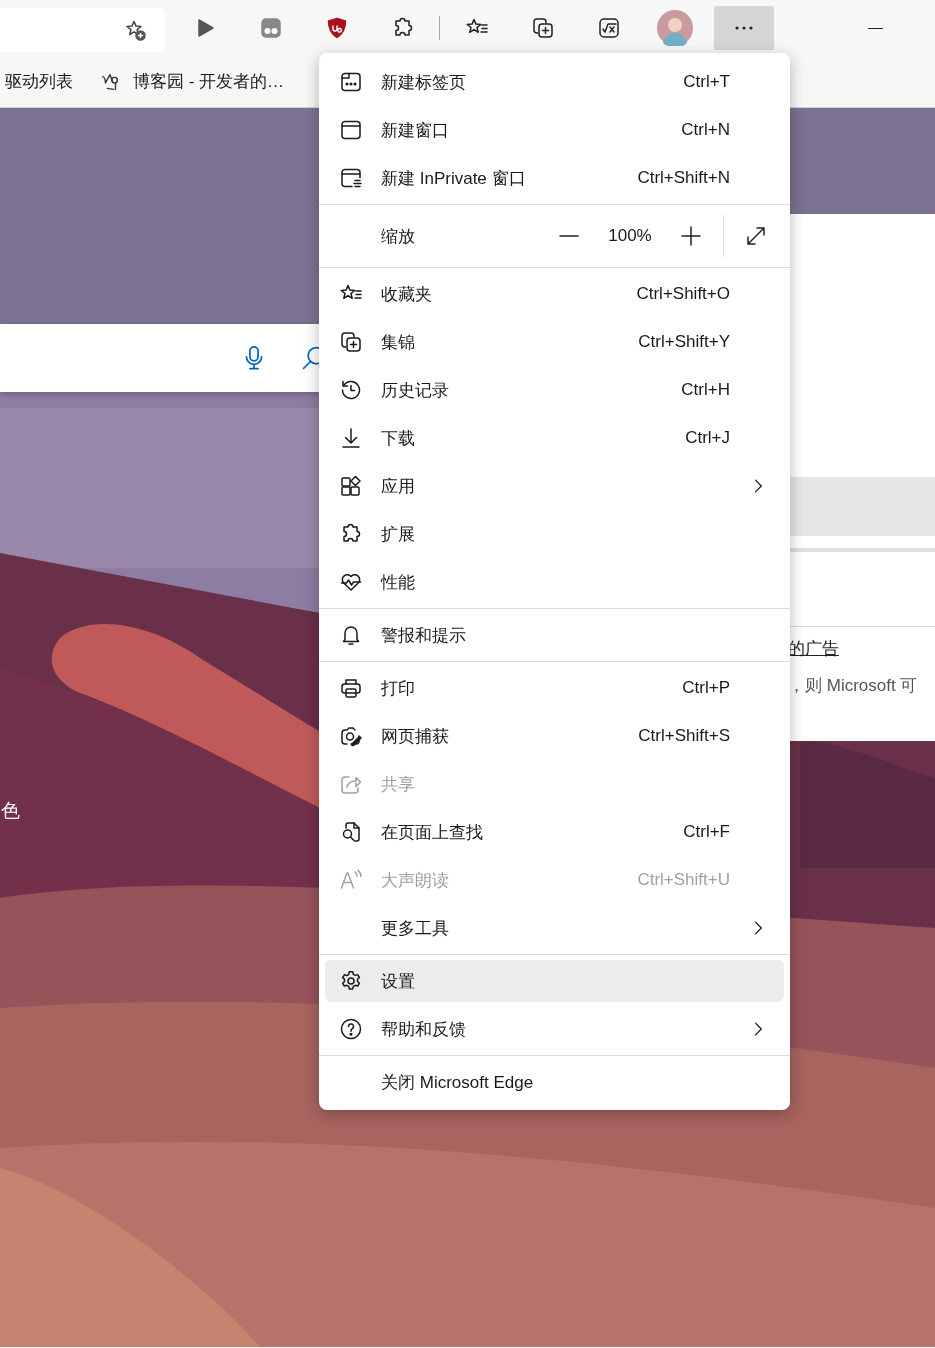 This screenshot has height=1348, width=935. Describe the element at coordinates (351, 438) in the screenshot. I see `download-icon` at that location.